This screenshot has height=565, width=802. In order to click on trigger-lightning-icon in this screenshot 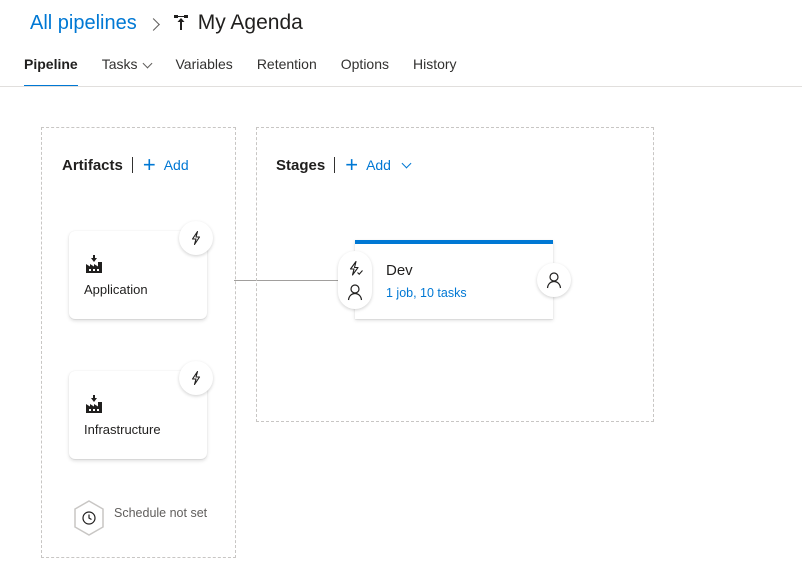, I will do `click(356, 268)`.